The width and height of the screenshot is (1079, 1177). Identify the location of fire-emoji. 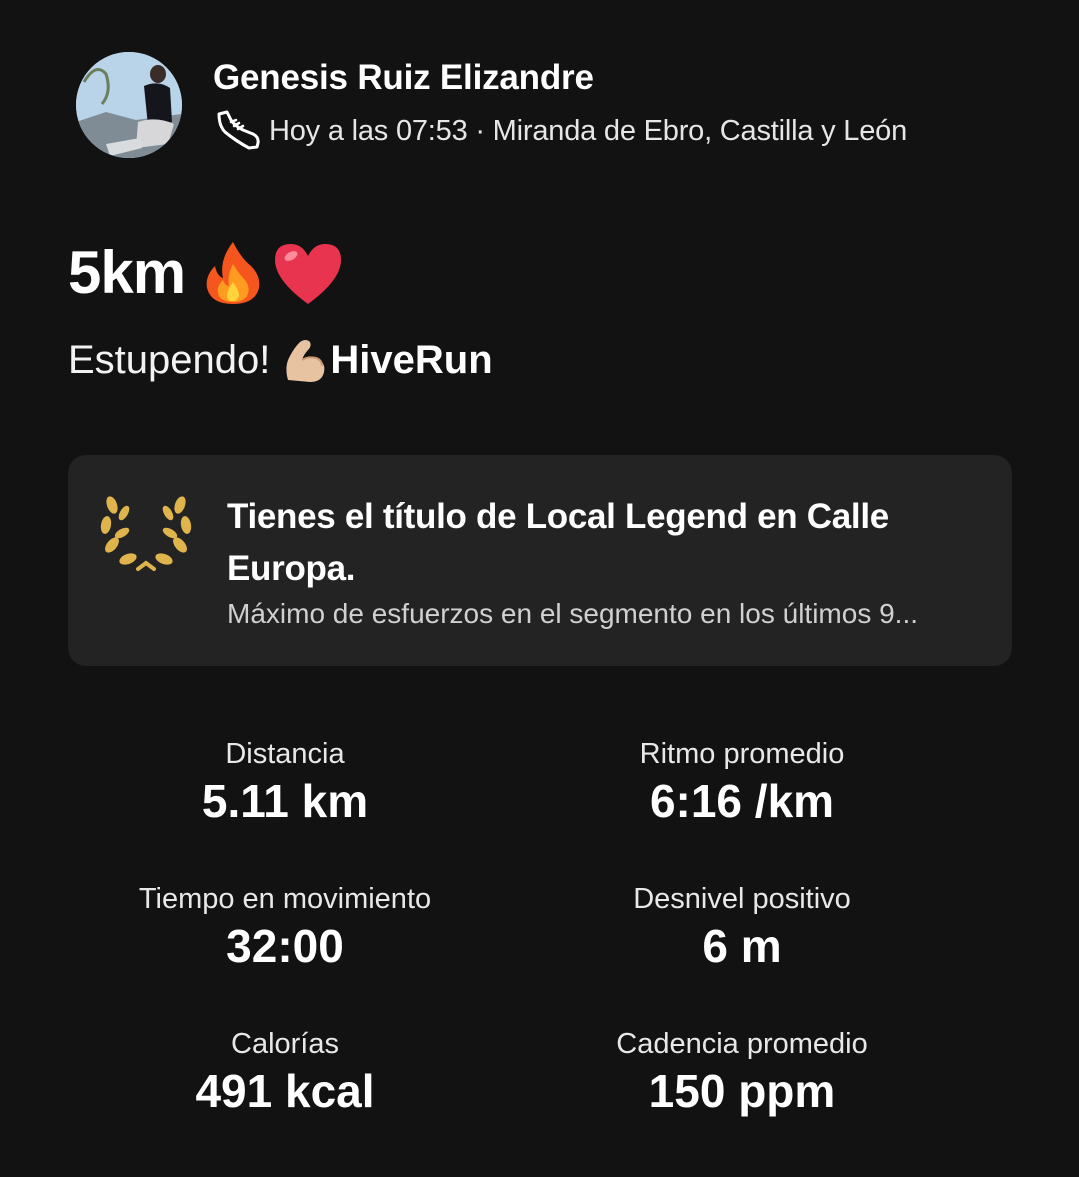
(233, 272).